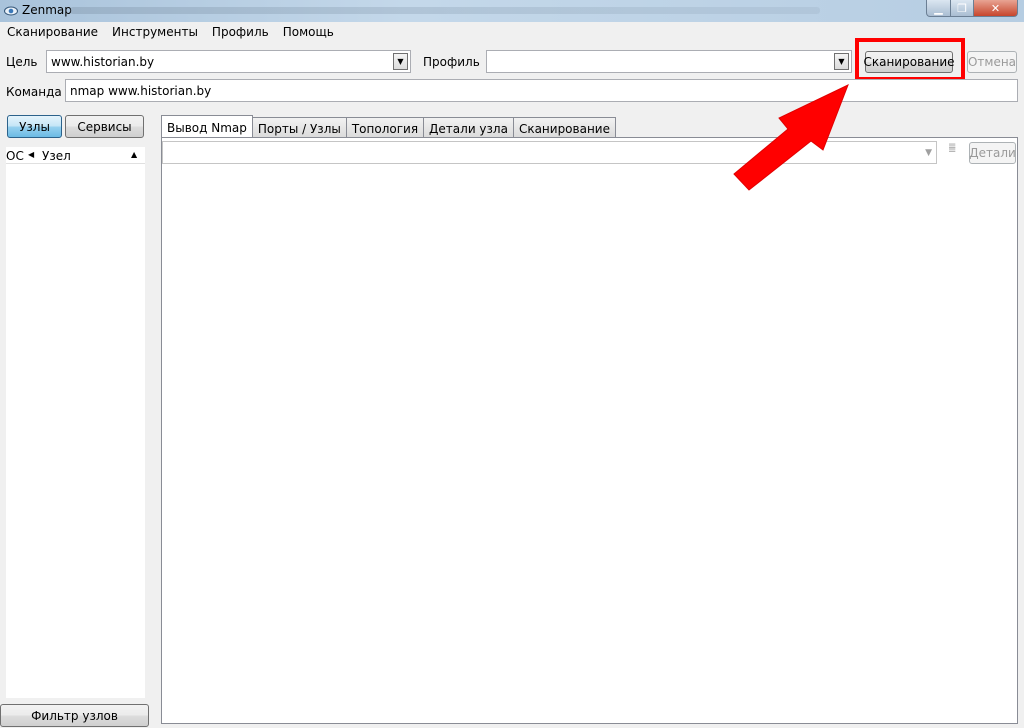  Describe the element at coordinates (47, 10) in the screenshot. I see `window-title: Zenmap` at that location.